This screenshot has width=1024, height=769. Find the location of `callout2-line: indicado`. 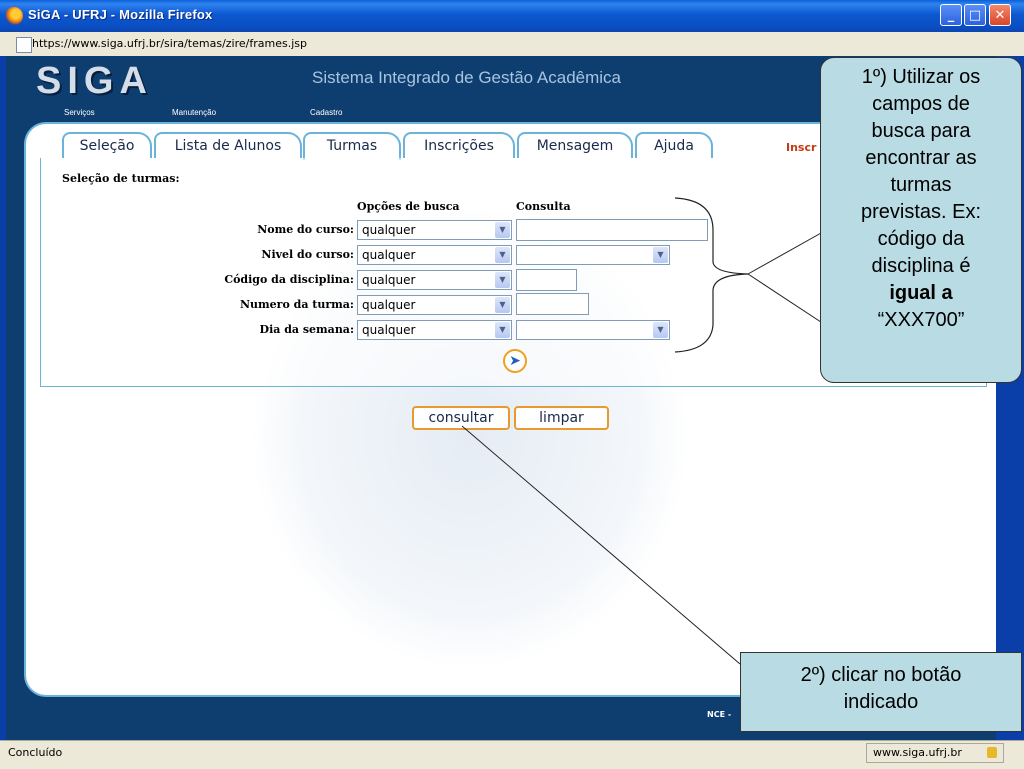

callout2-line: indicado is located at coordinates (881, 702).